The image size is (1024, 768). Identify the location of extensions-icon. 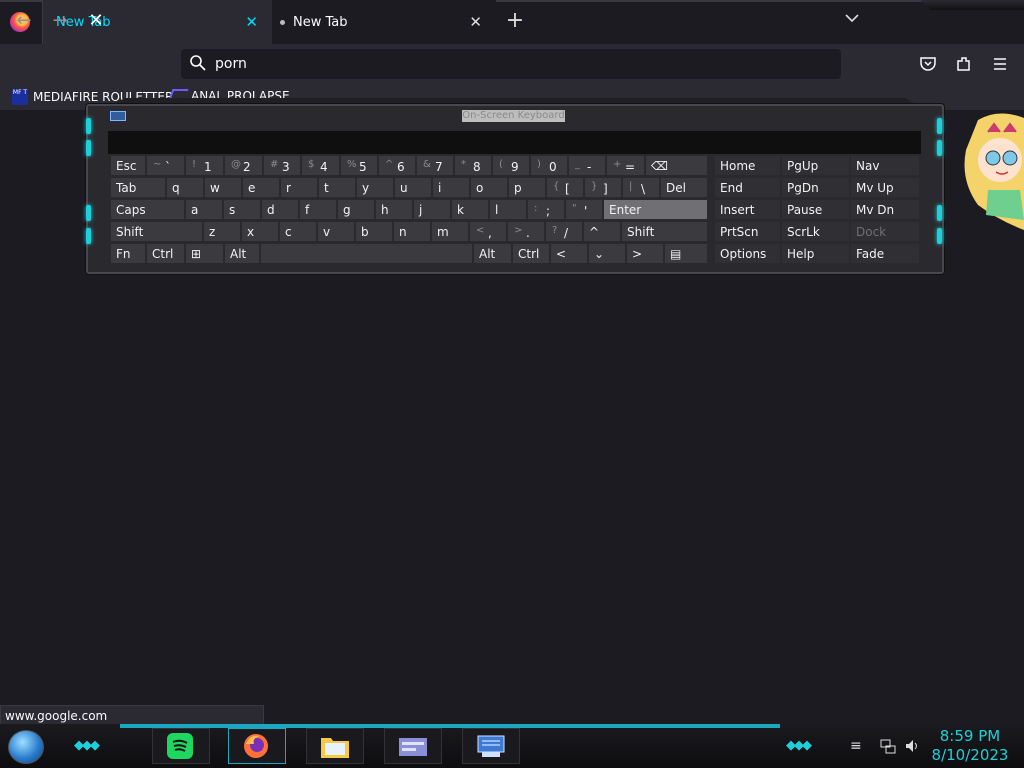
(964, 66).